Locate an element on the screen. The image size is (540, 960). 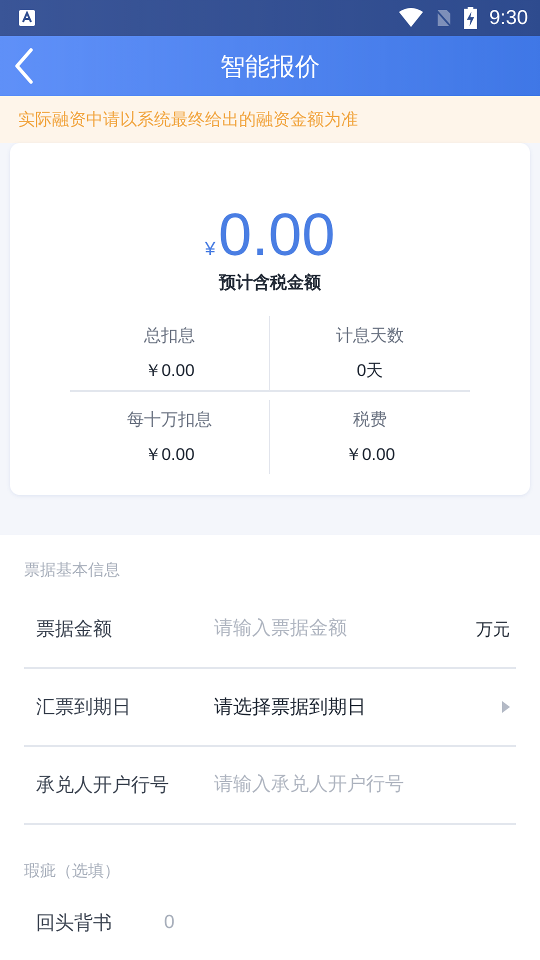
wifi-icon is located at coordinates (411, 18).